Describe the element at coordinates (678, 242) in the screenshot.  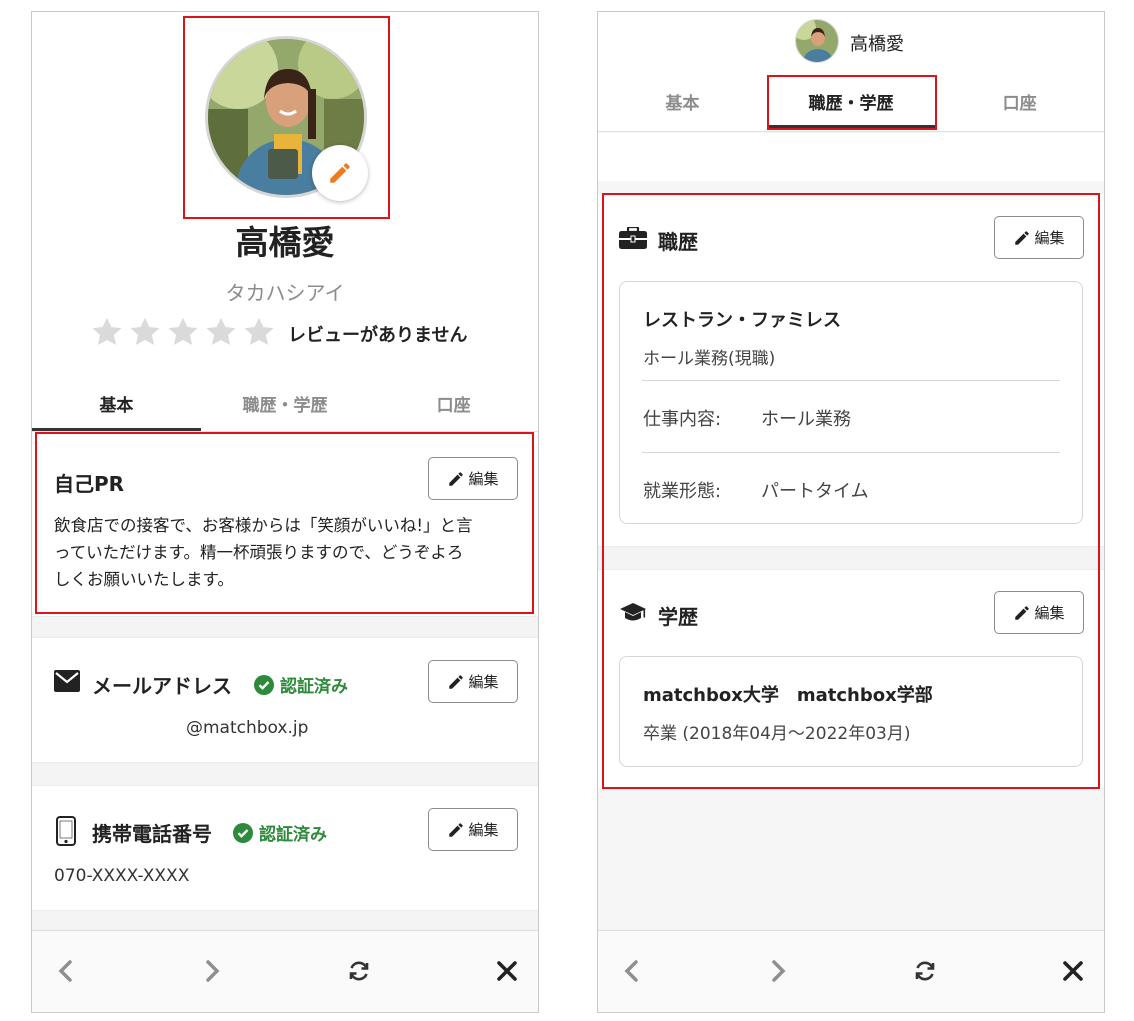
I see `career-title: 職歴` at that location.